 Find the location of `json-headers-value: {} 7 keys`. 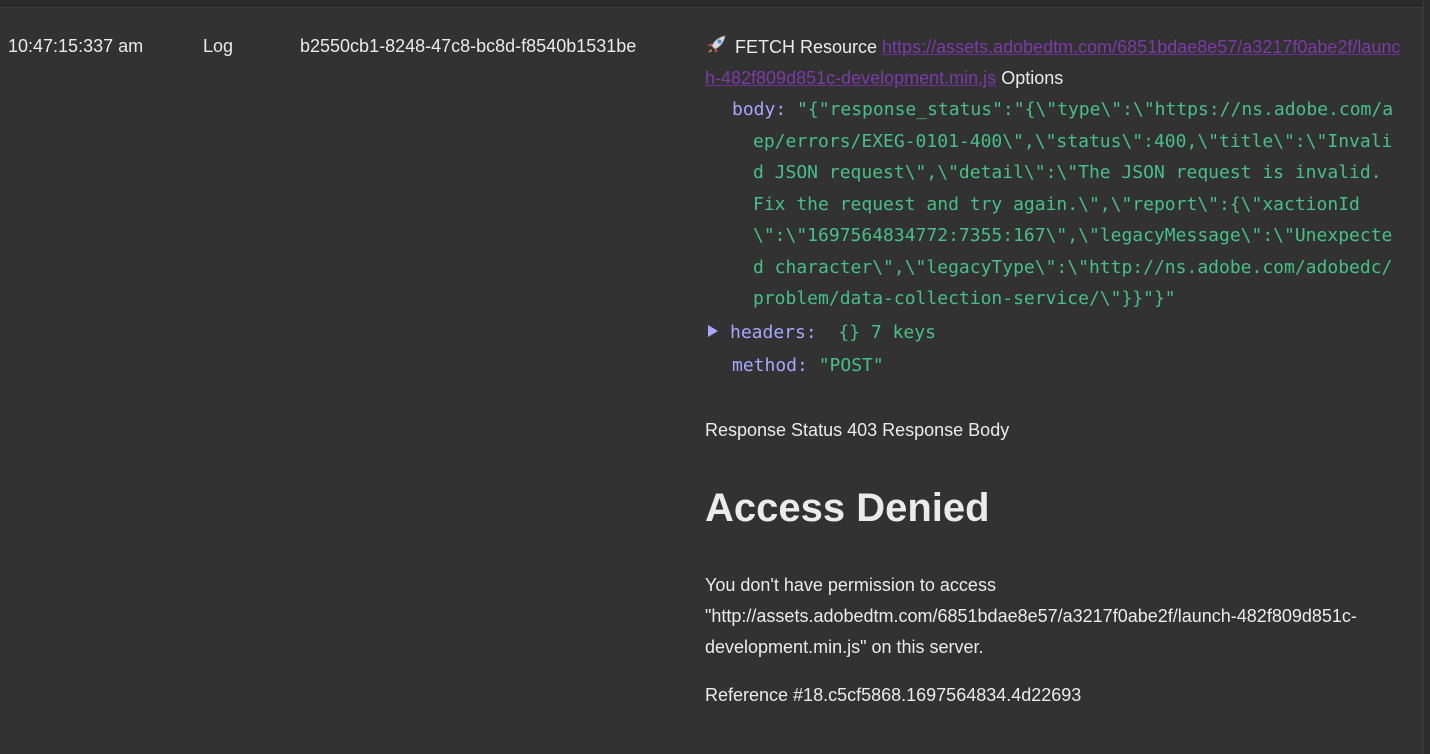

json-headers-value: {} 7 keys is located at coordinates (887, 332).